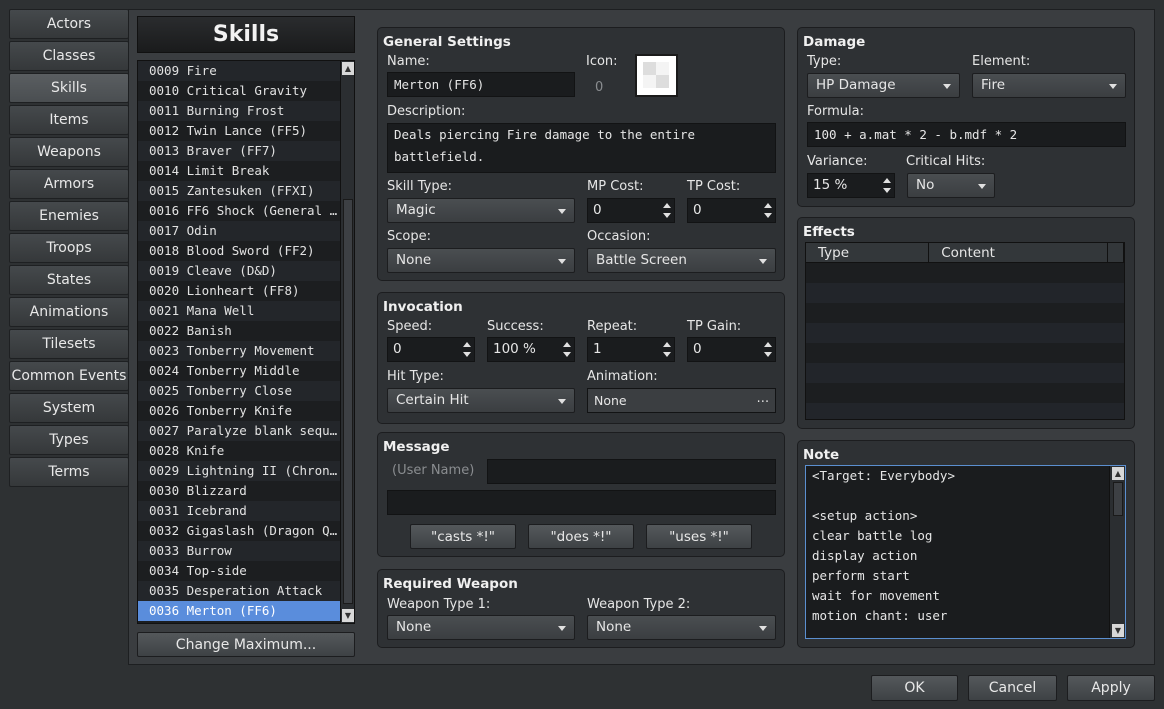 This screenshot has height=709, width=1164. I want to click on tab-items: Items, so click(69, 120).